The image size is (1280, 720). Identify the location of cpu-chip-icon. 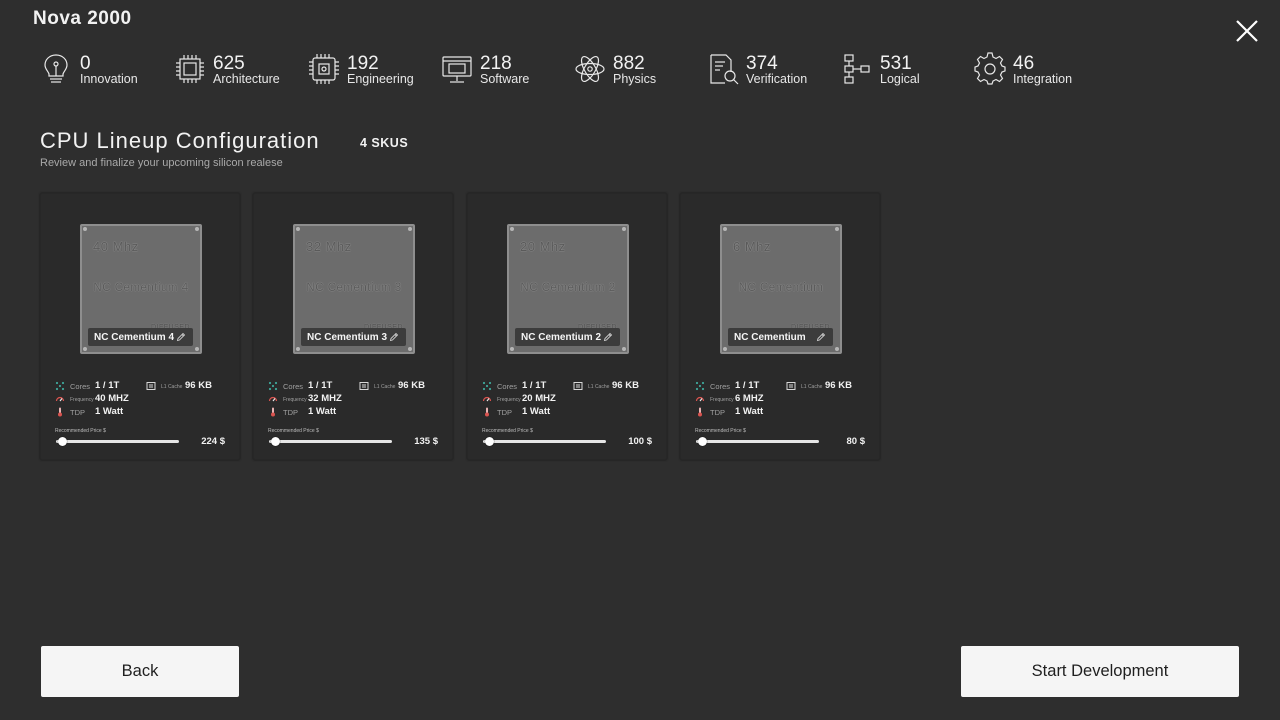
(190, 69).